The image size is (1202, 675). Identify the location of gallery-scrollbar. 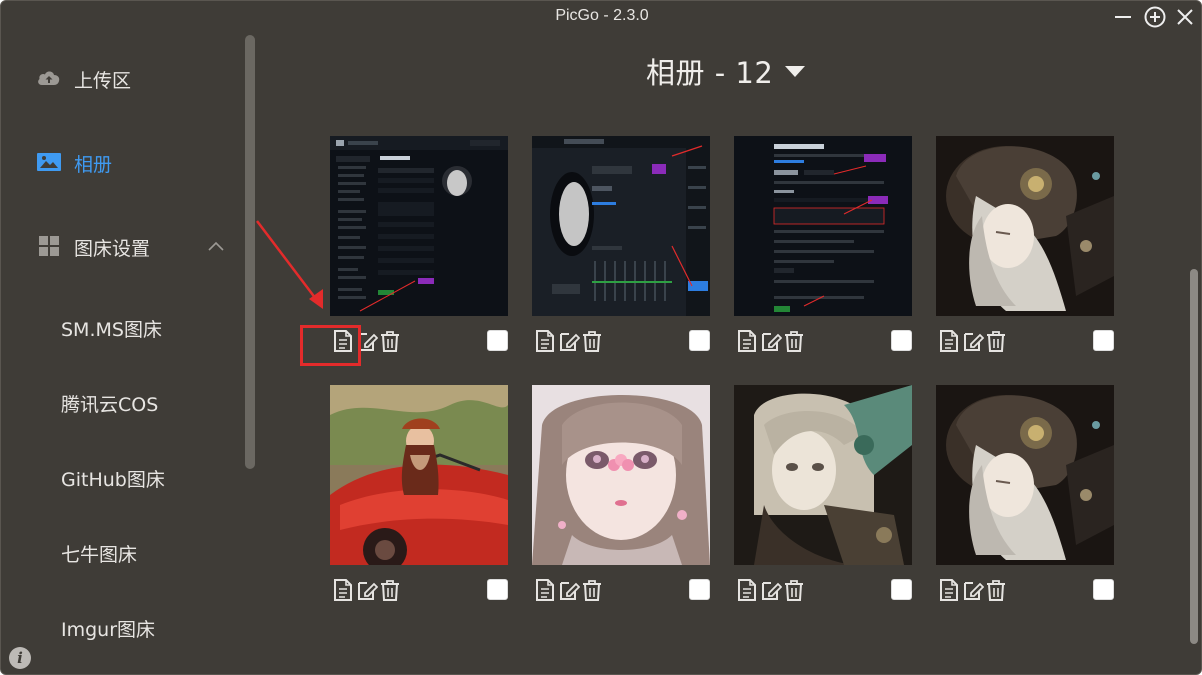
(1194, 456).